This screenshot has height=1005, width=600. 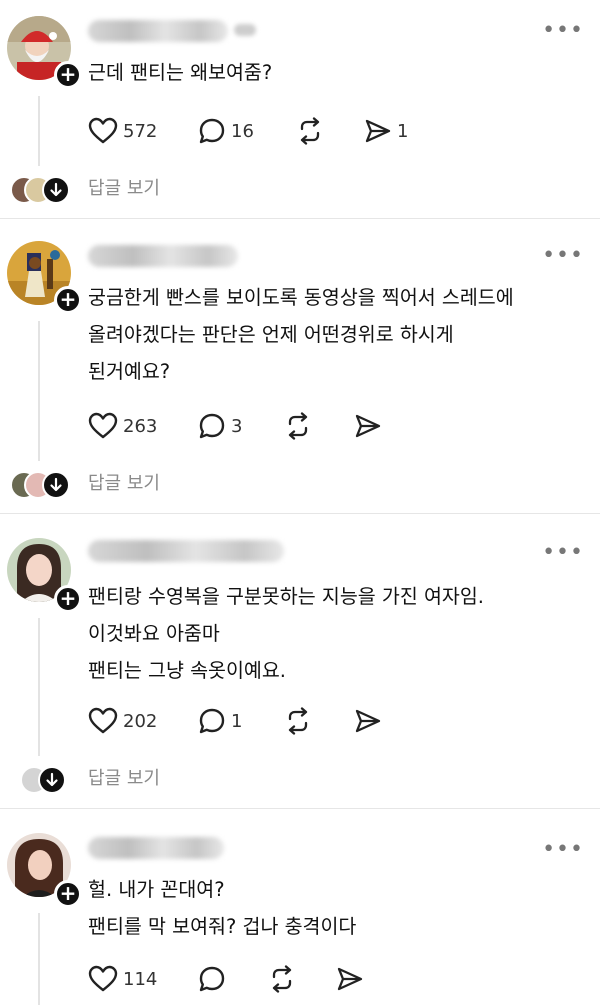 What do you see at coordinates (129, 371) in the screenshot?
I see `post-line: 된거예요?` at bounding box center [129, 371].